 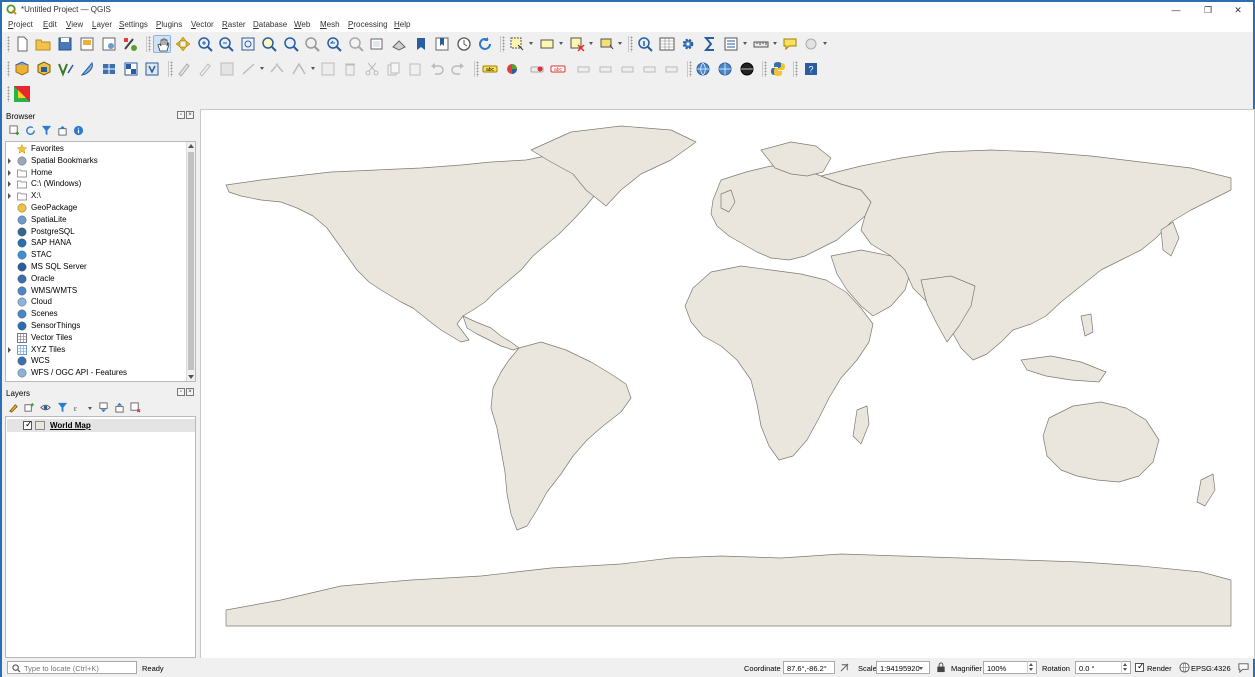 I want to click on move-label-button, so click(x=628, y=69).